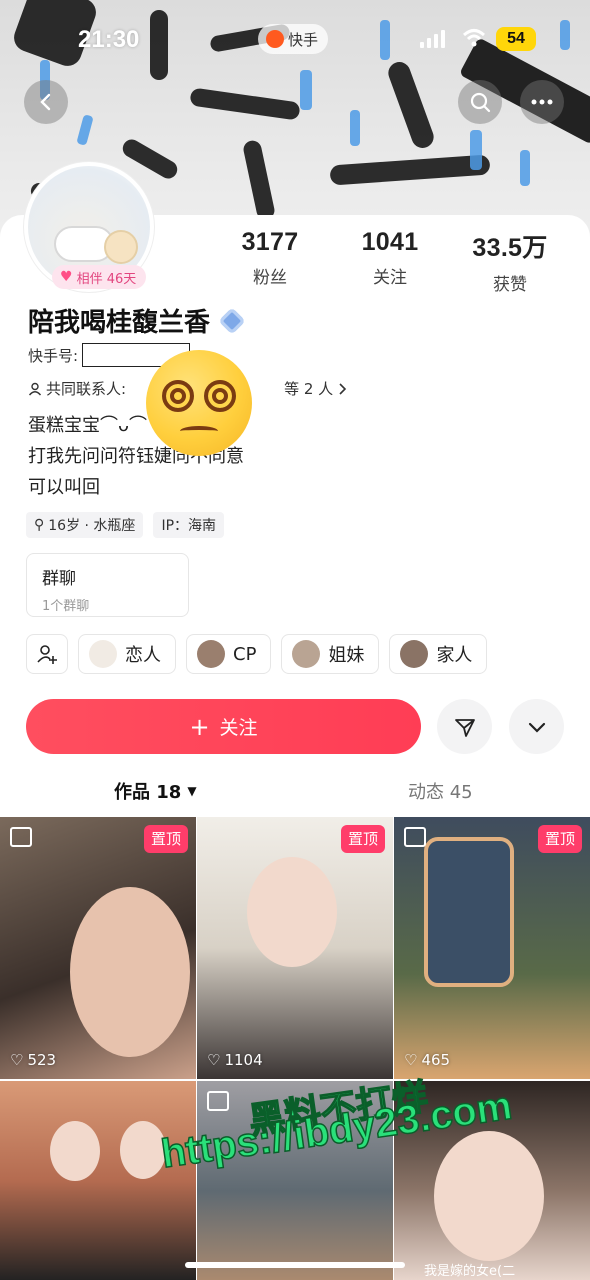 This screenshot has height=1280, width=590. Describe the element at coordinates (106, 279) in the screenshot. I see `companion-badge-label: 相伴 46天` at that location.